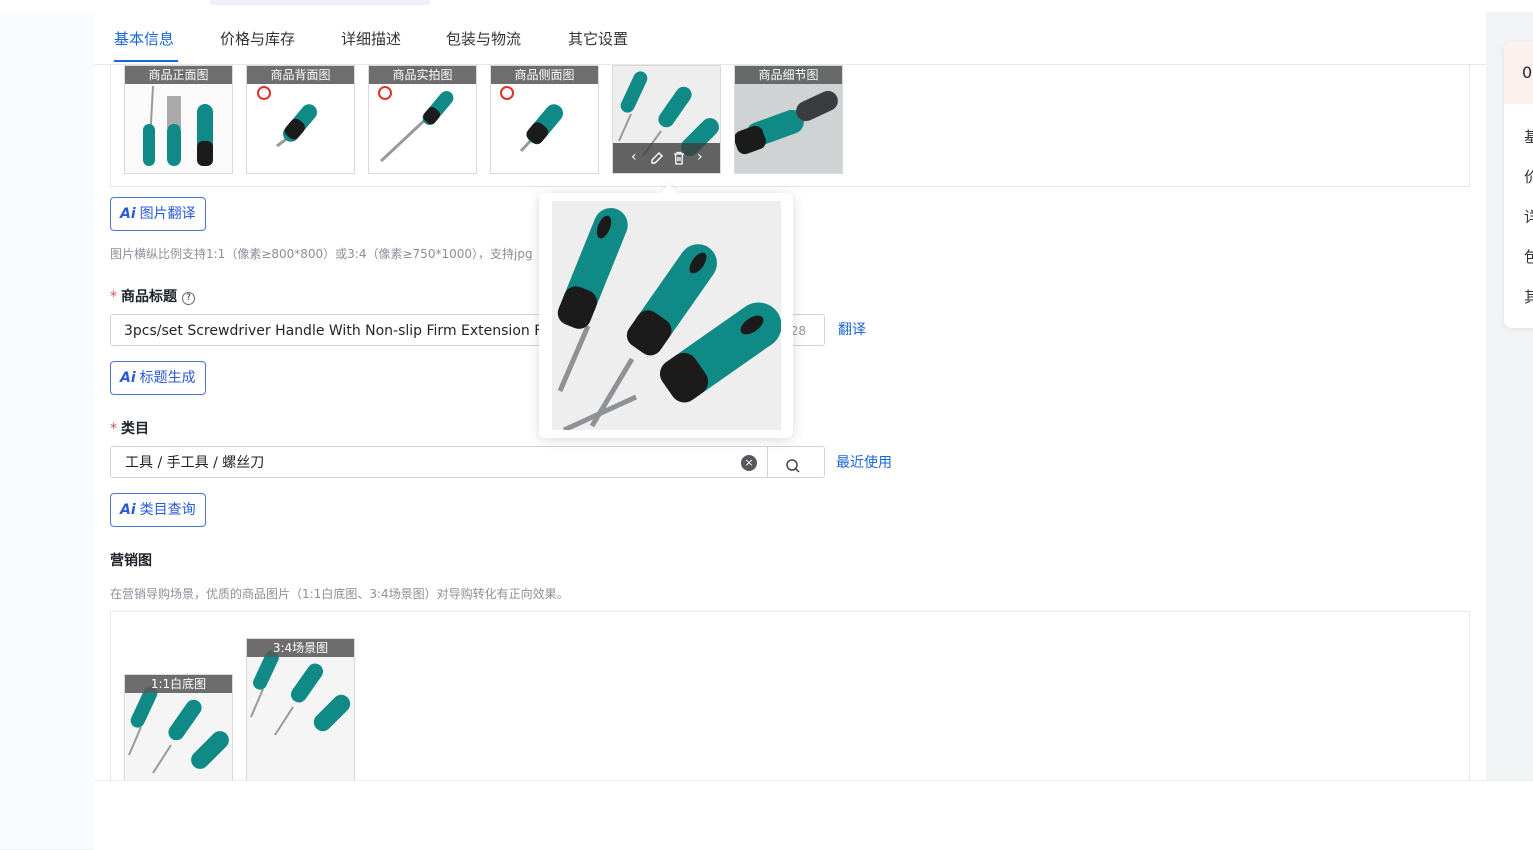 The width and height of the screenshot is (1533, 850). Describe the element at coordinates (766, 6) in the screenshot. I see `top-strip` at that location.